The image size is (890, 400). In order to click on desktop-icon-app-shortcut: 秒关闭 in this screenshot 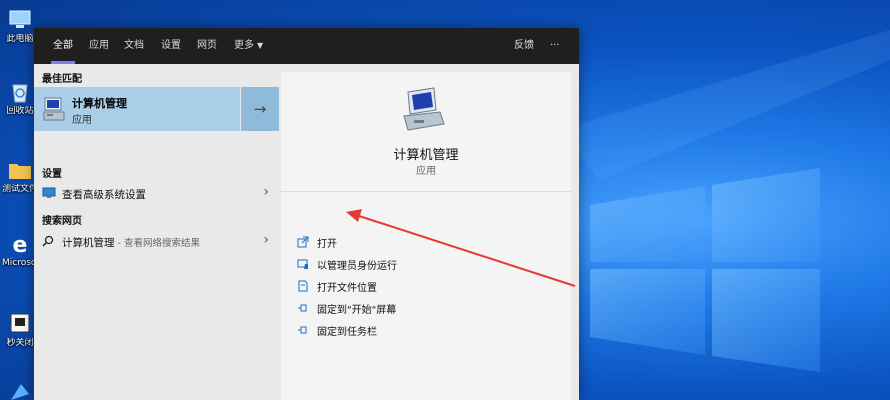, I will do `click(20, 330)`.